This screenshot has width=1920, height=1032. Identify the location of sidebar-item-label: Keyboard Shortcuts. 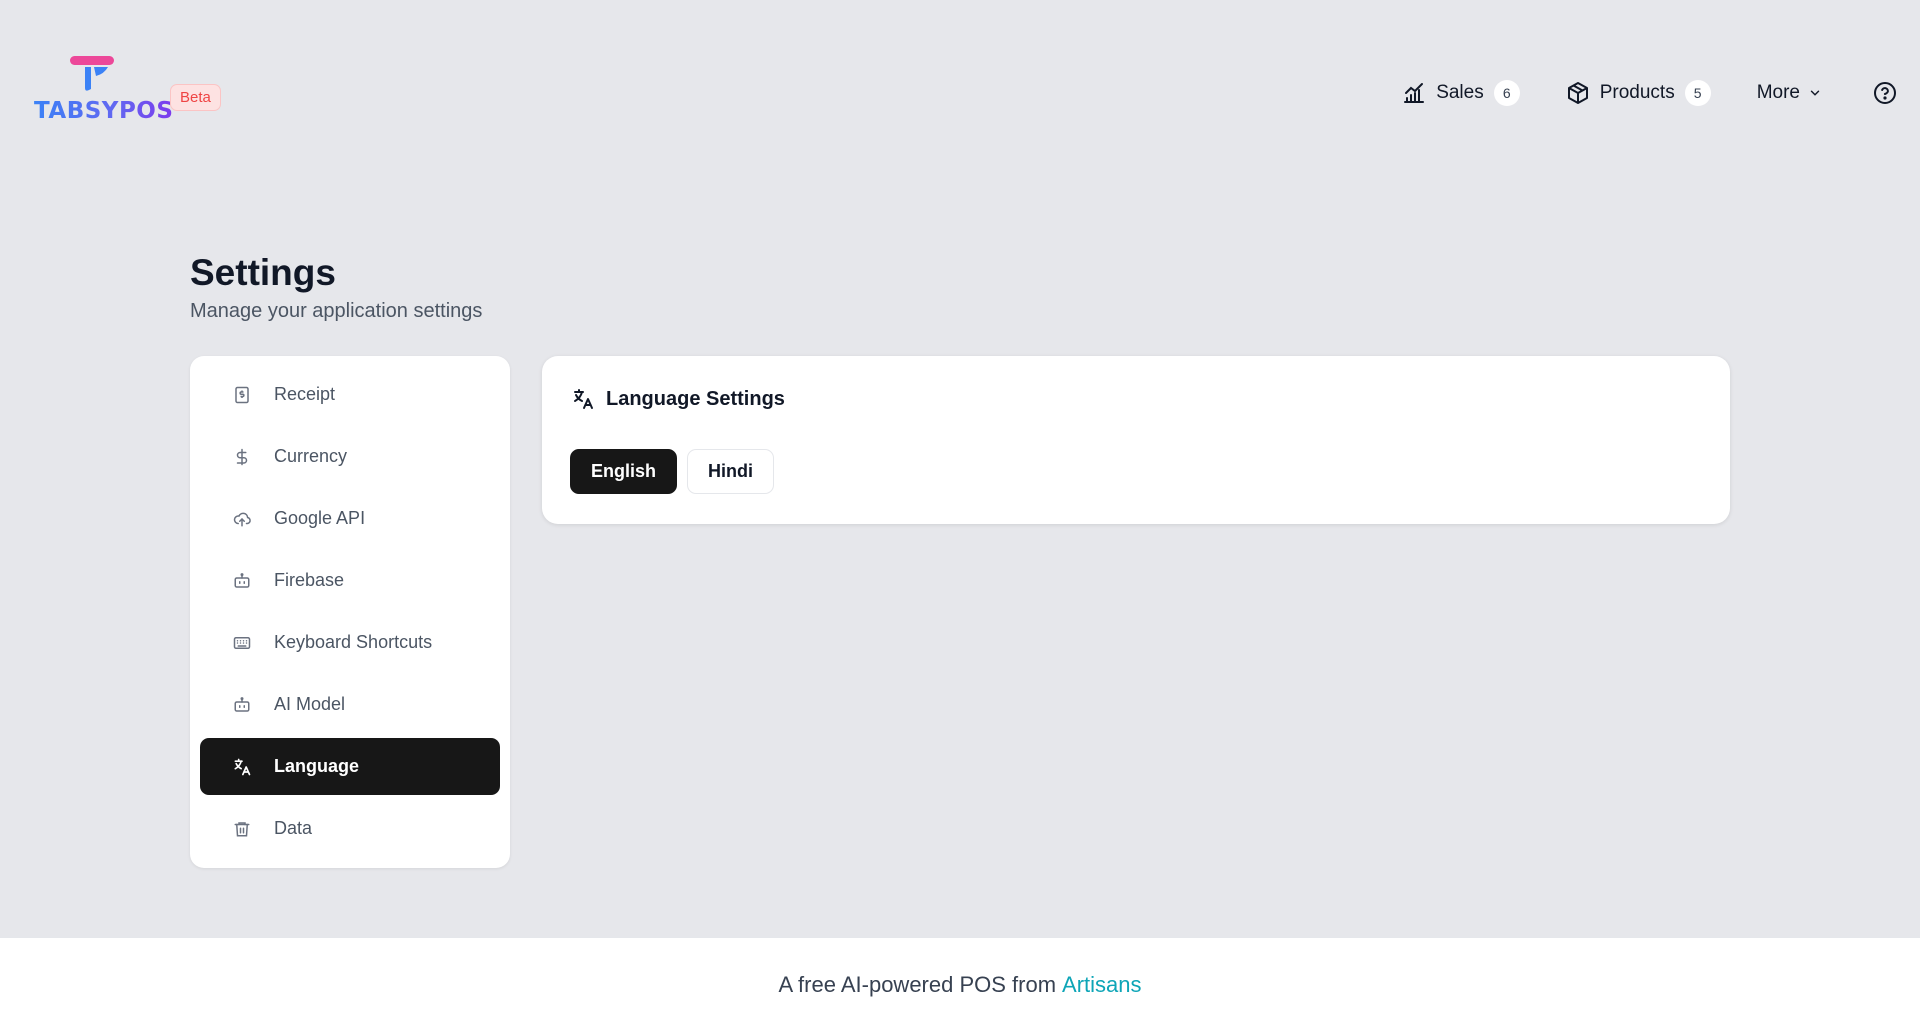
(353, 642).